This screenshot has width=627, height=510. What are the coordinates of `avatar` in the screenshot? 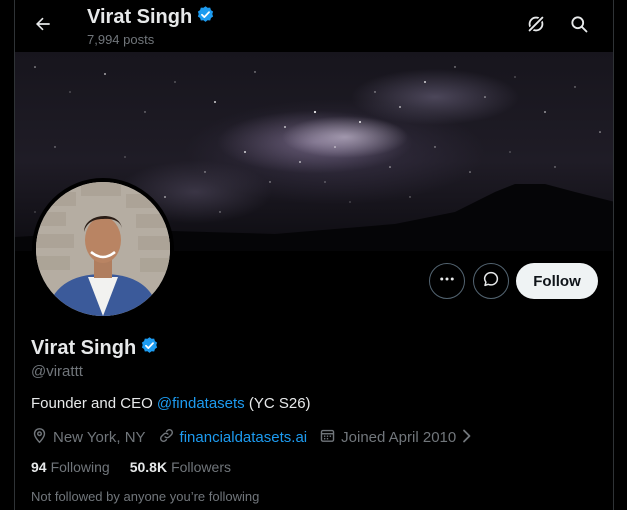 It's located at (103, 249).